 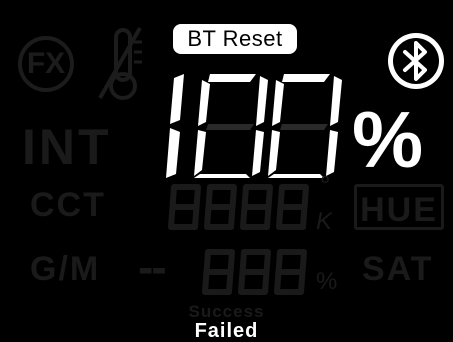 I want to click on gm-label: G/M, so click(x=65, y=269).